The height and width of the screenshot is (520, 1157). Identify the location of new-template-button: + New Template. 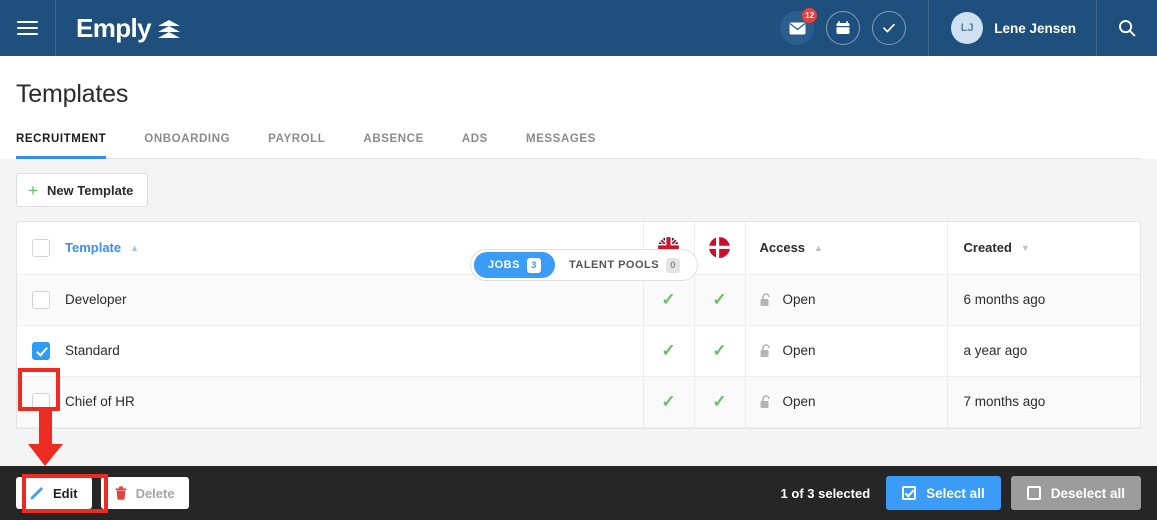
(82, 190).